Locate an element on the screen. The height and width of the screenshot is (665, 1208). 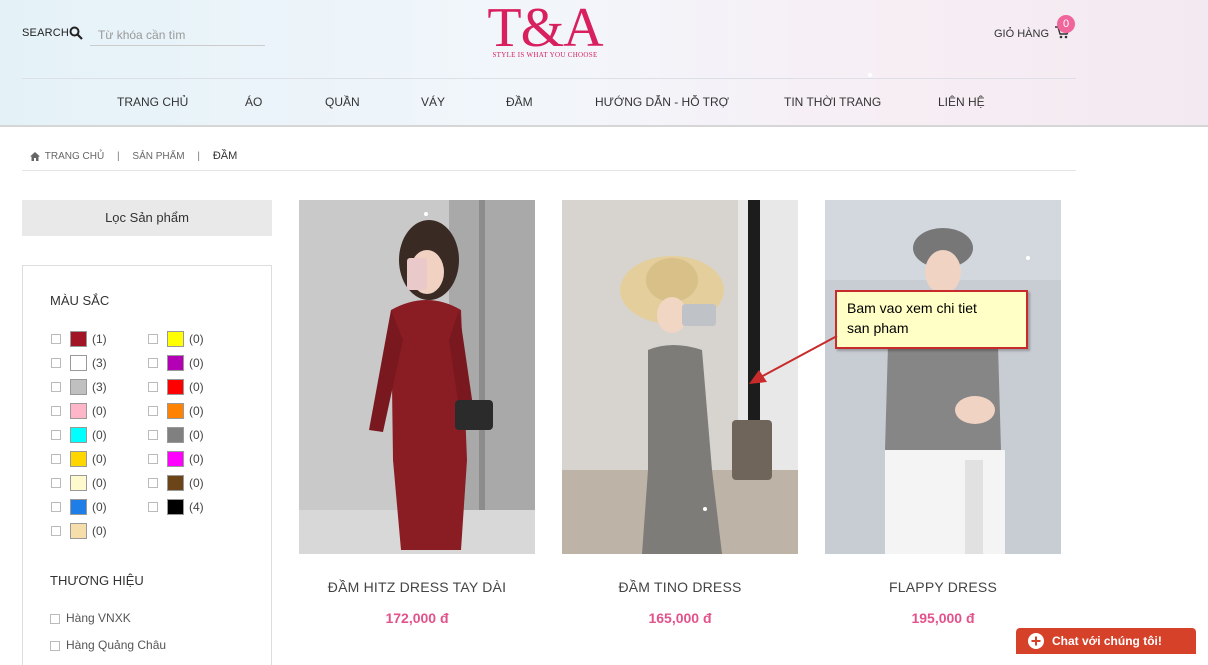
logo-tagline: STYLE IS WHAT YOU CHOOSE is located at coordinates (545, 55).